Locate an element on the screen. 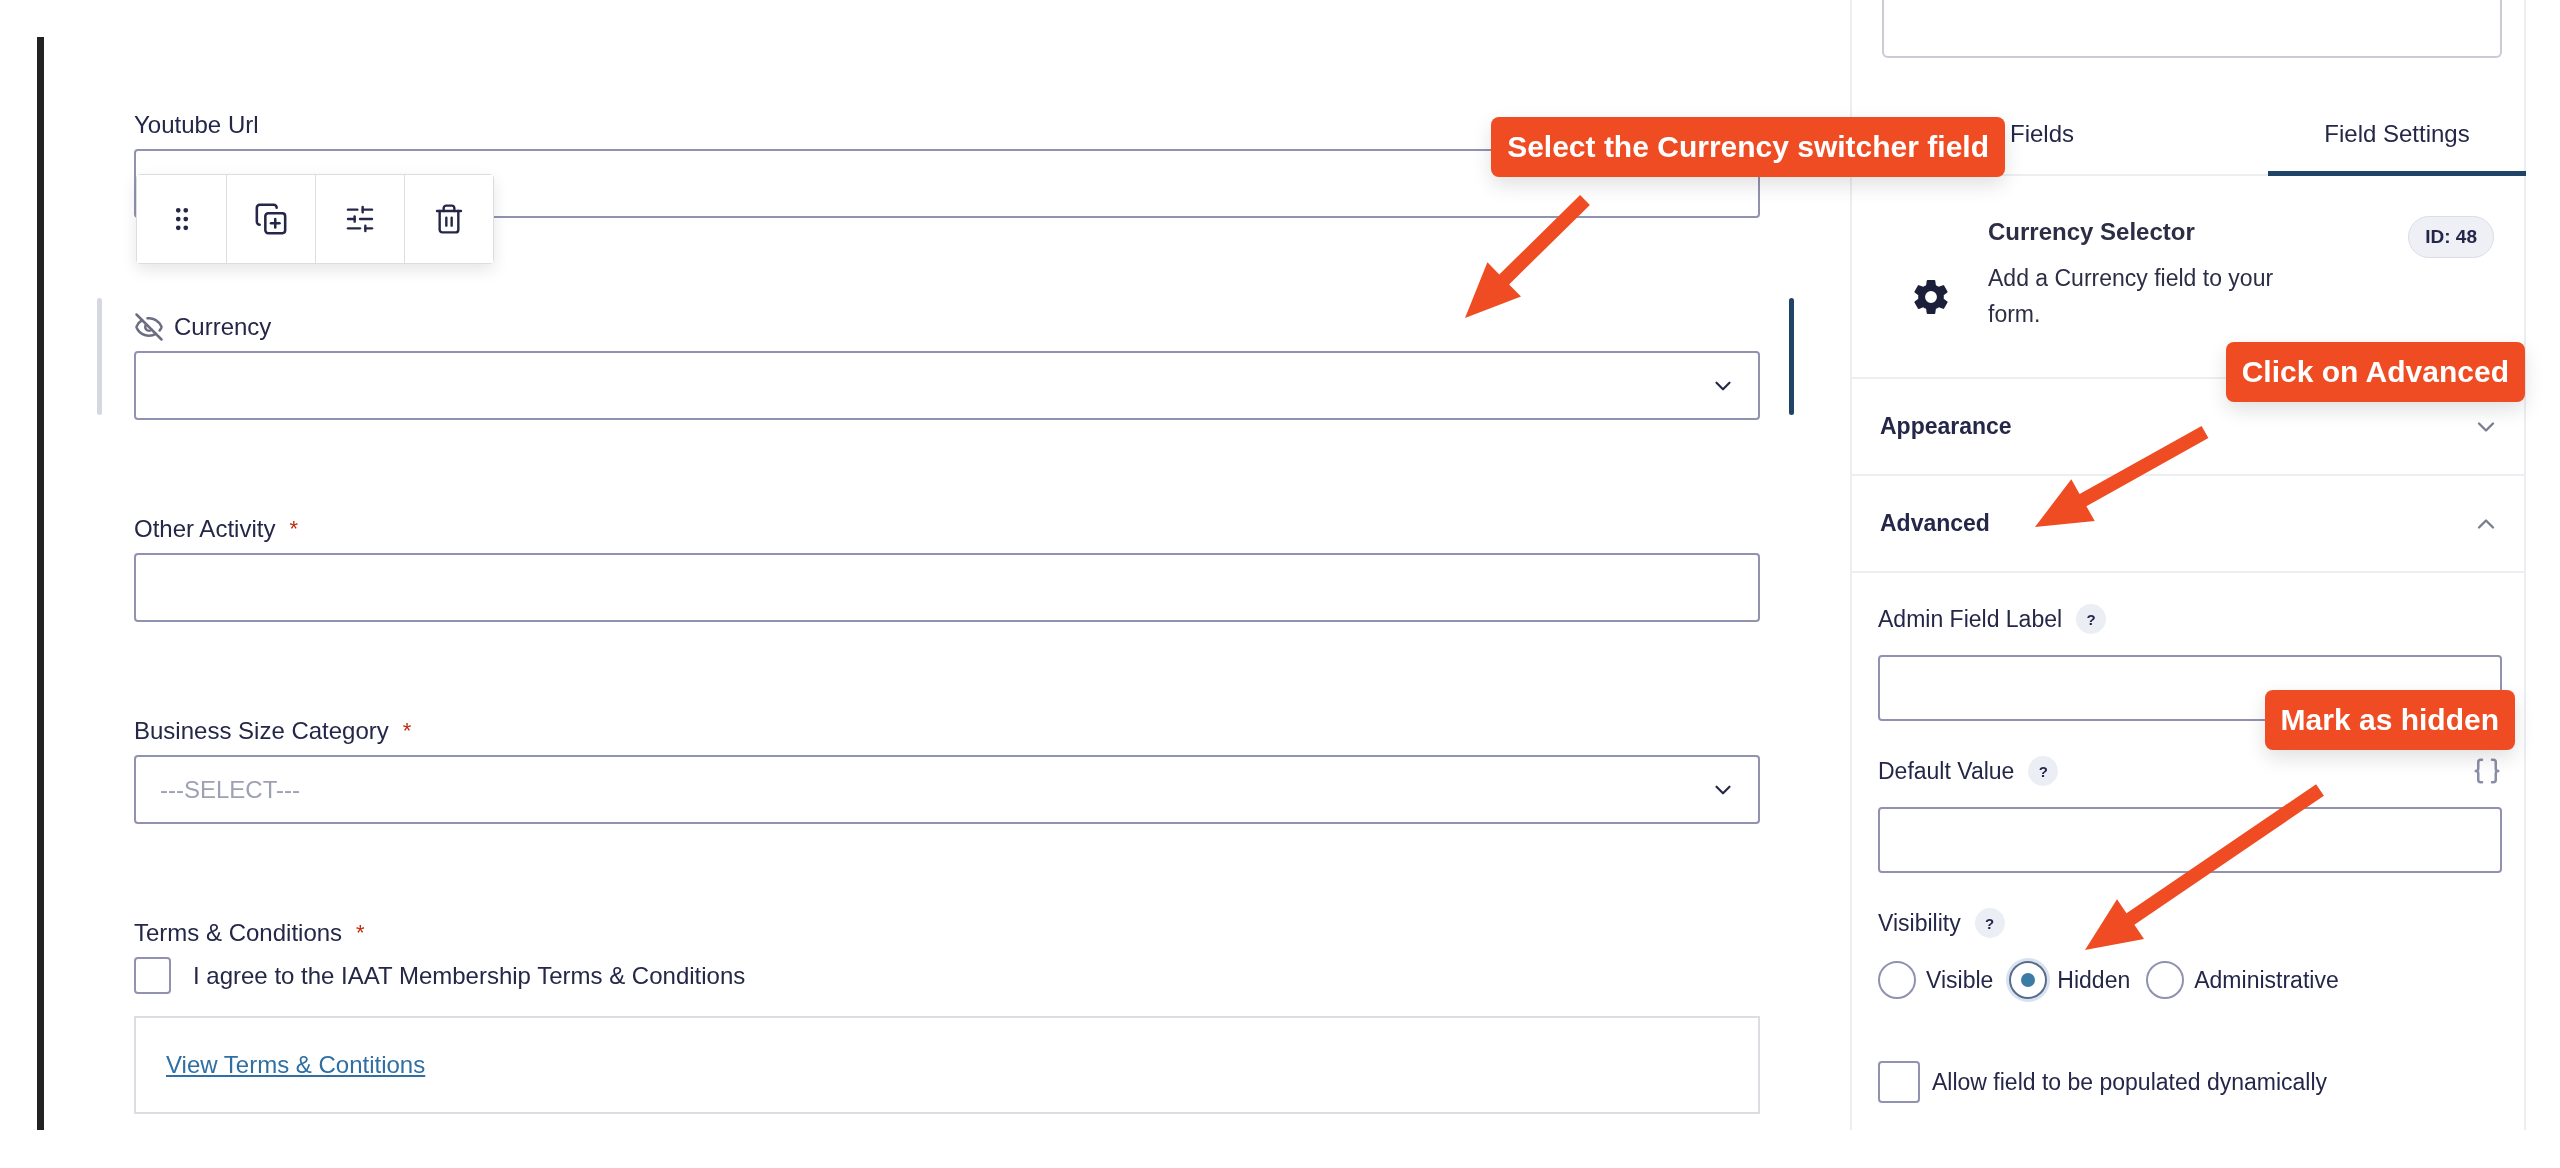 The image size is (2560, 1168). trash-icon is located at coordinates (449, 219).